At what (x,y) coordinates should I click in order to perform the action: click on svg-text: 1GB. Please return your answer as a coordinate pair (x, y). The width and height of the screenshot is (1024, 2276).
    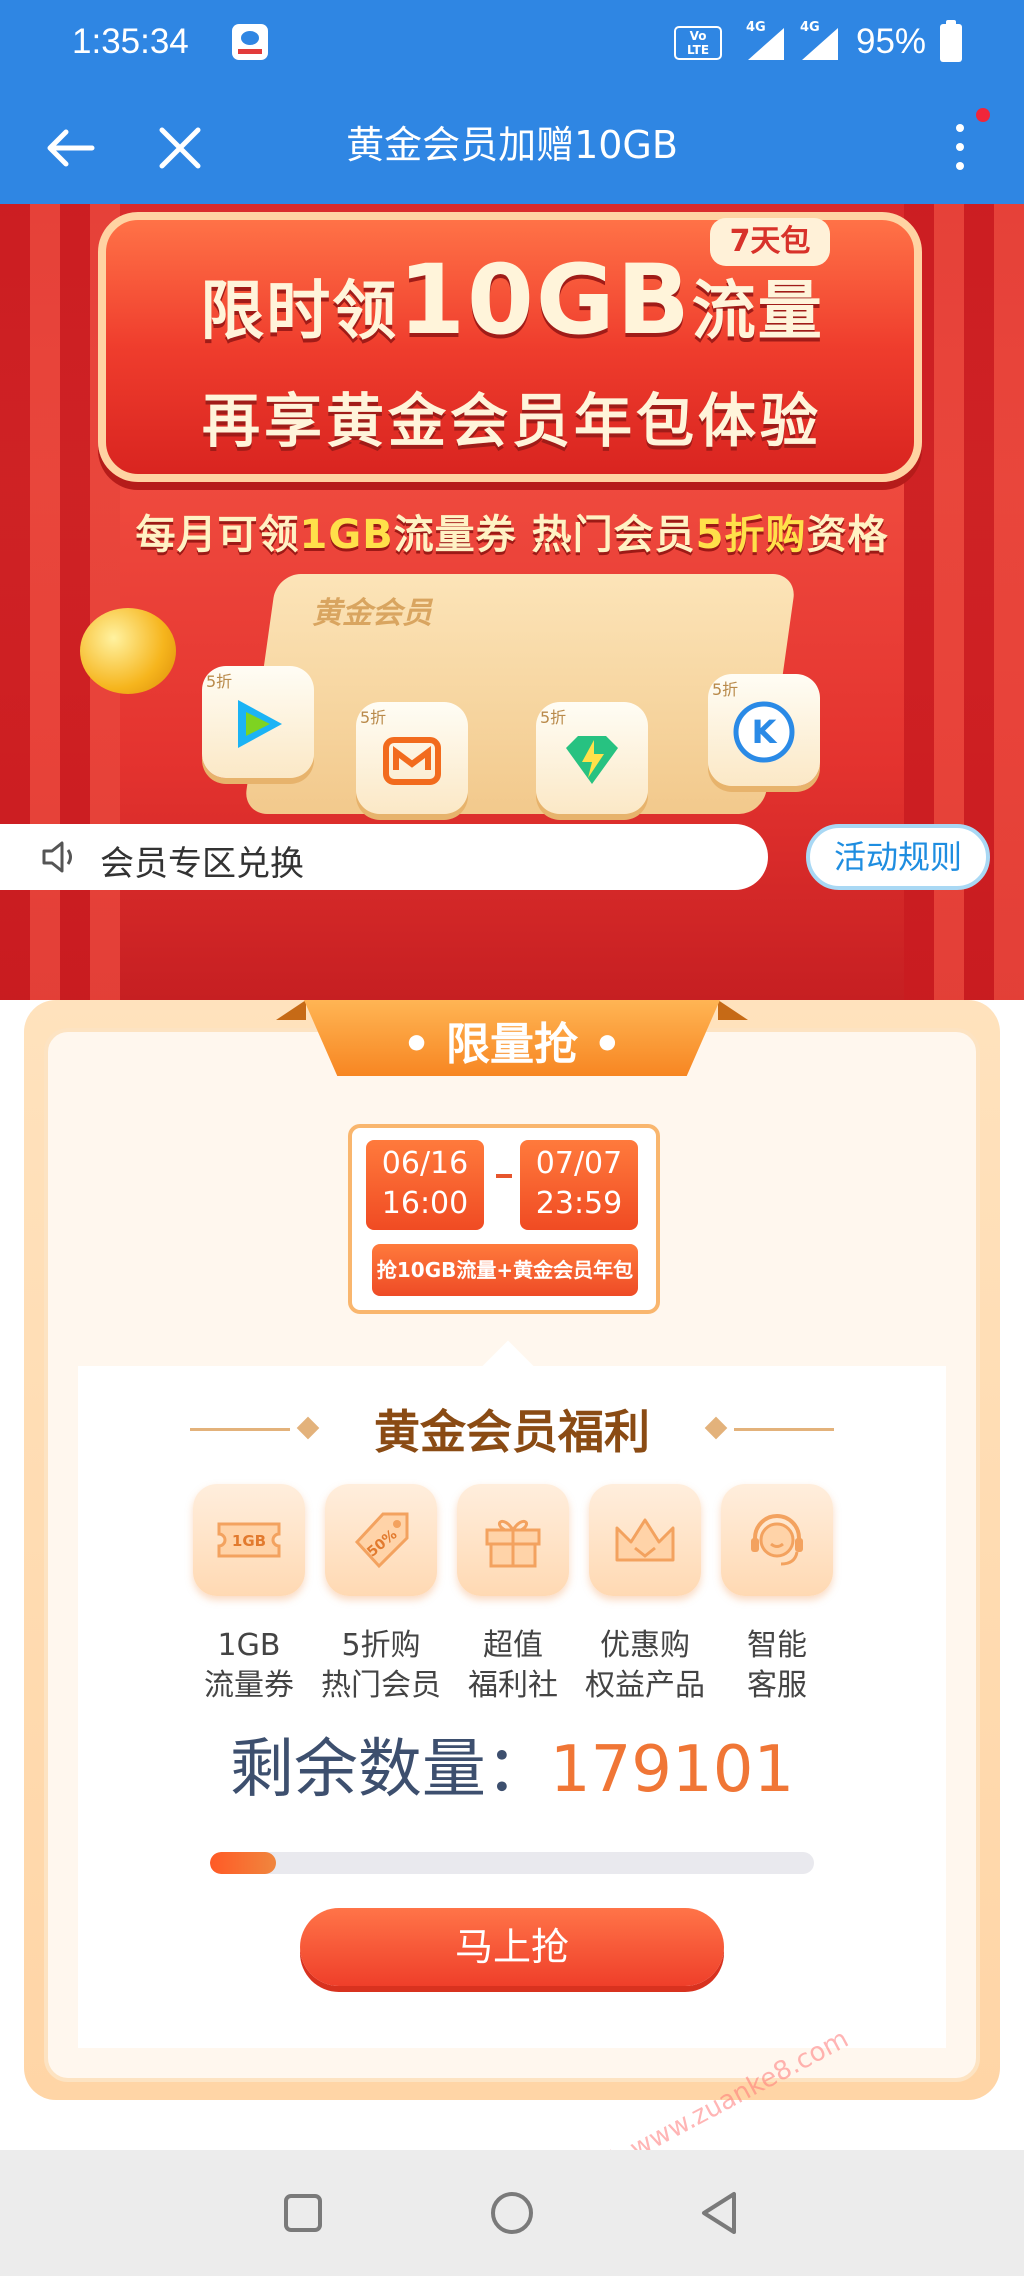
    Looking at the image, I should click on (249, 1541).